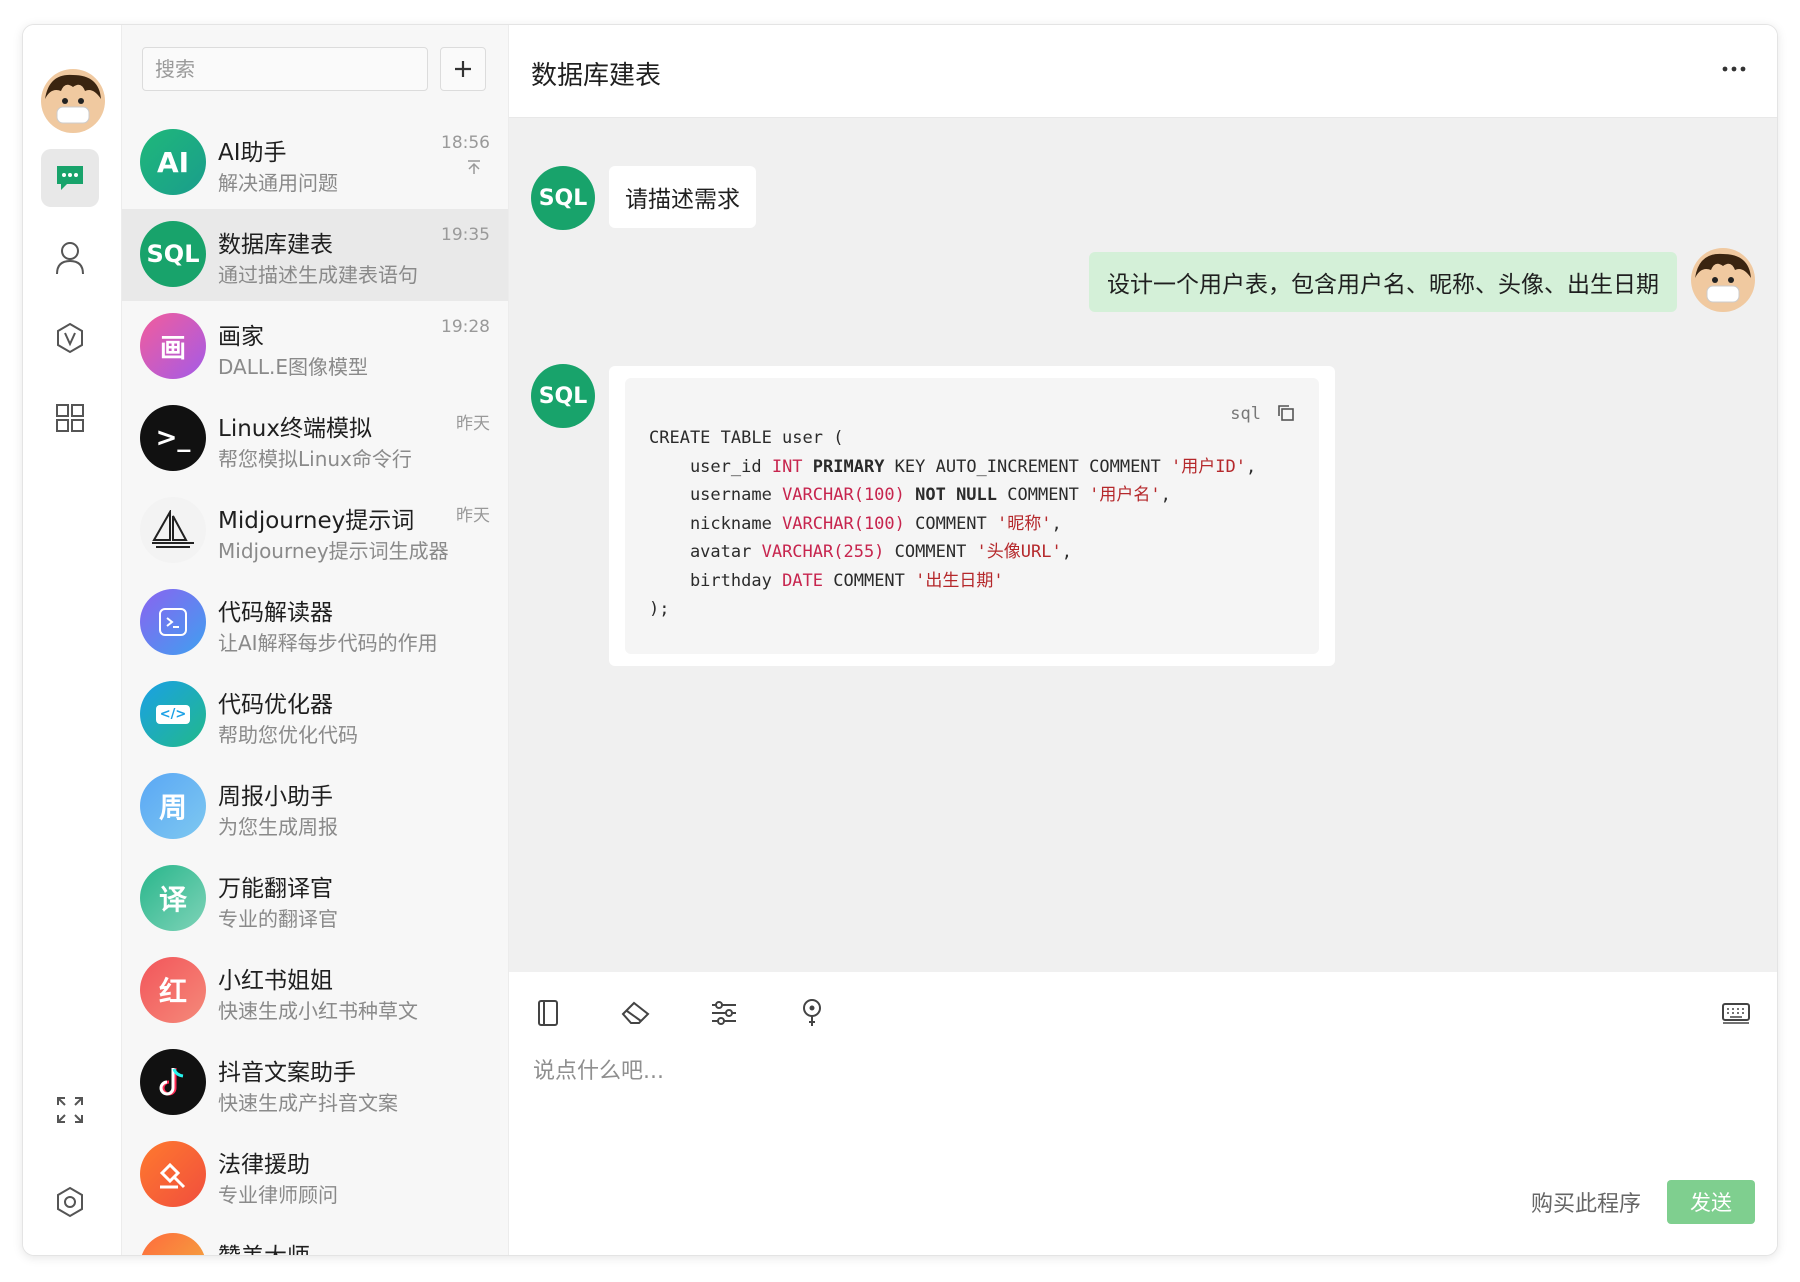  I want to click on chat-header: 数据库建表, so click(1143, 71).